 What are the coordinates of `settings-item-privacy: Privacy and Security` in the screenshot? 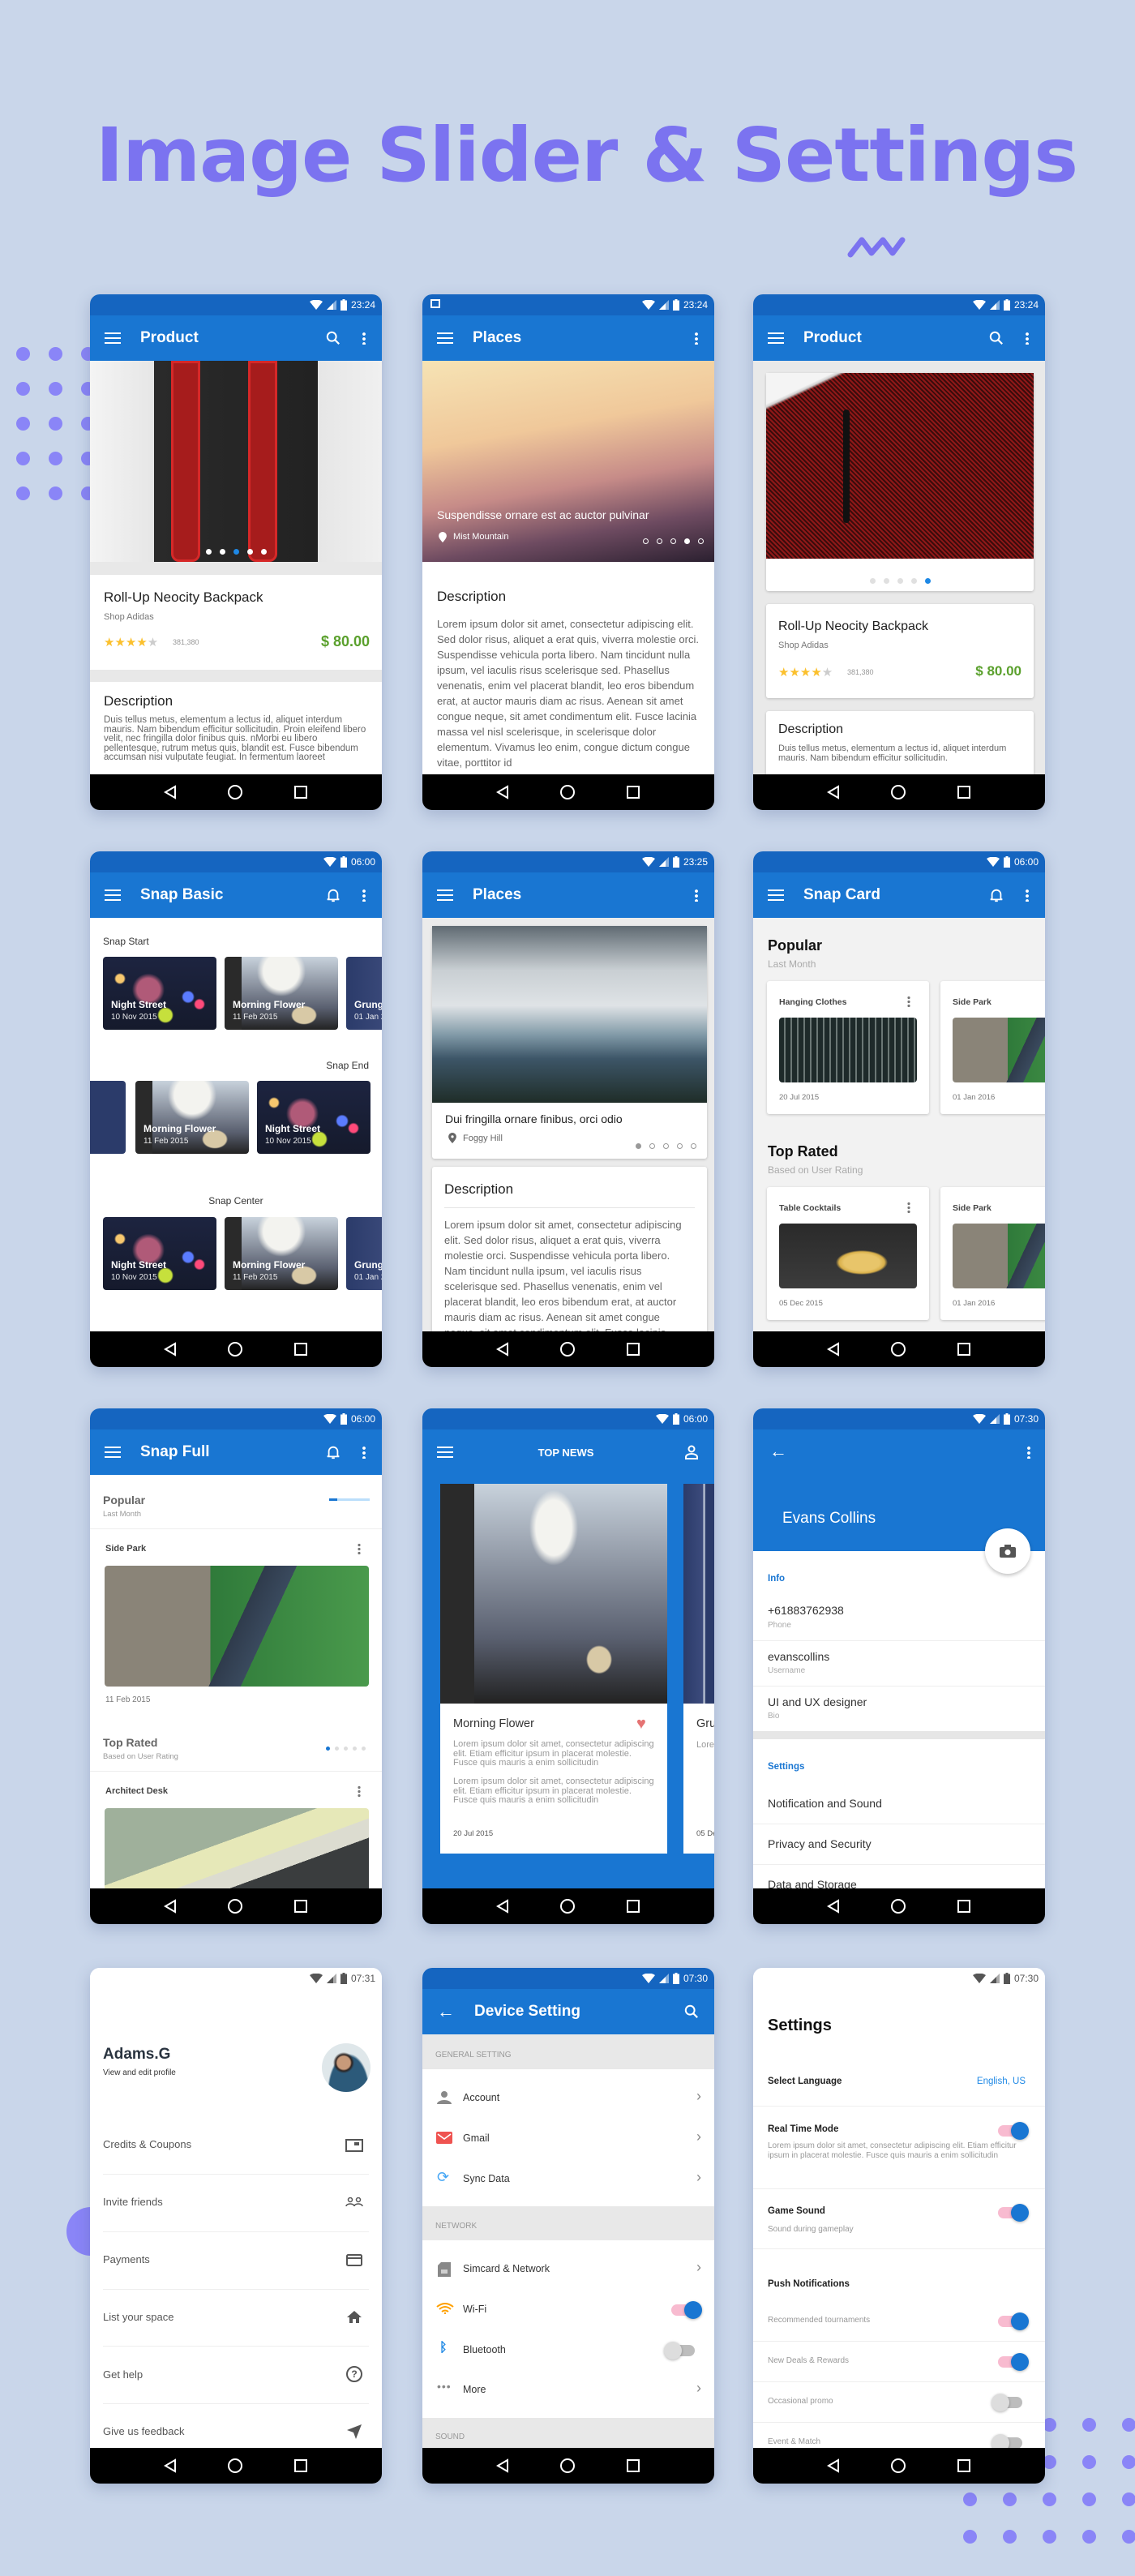 It's located at (820, 1843).